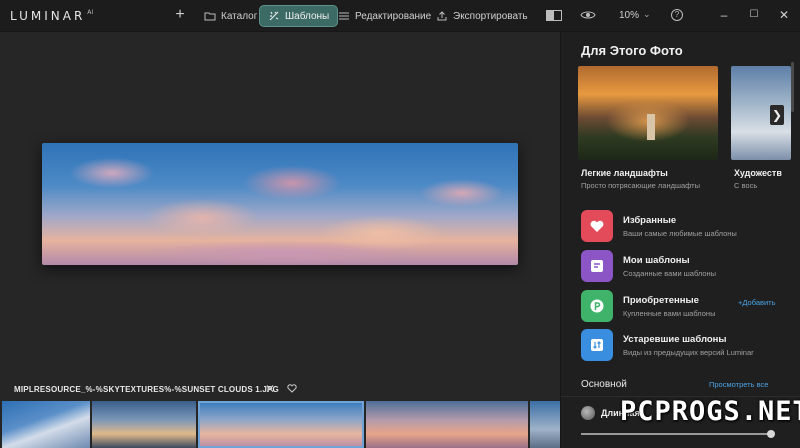  I want to click on collection-my-templates: Мои шаблоны Созданные вами шаблоны, so click(686, 266).